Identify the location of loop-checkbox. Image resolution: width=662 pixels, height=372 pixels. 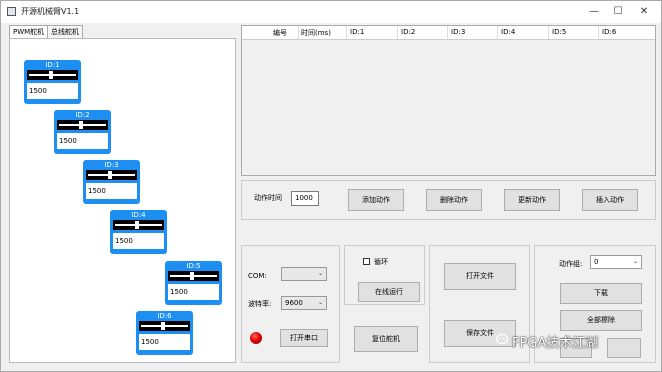
(366, 261).